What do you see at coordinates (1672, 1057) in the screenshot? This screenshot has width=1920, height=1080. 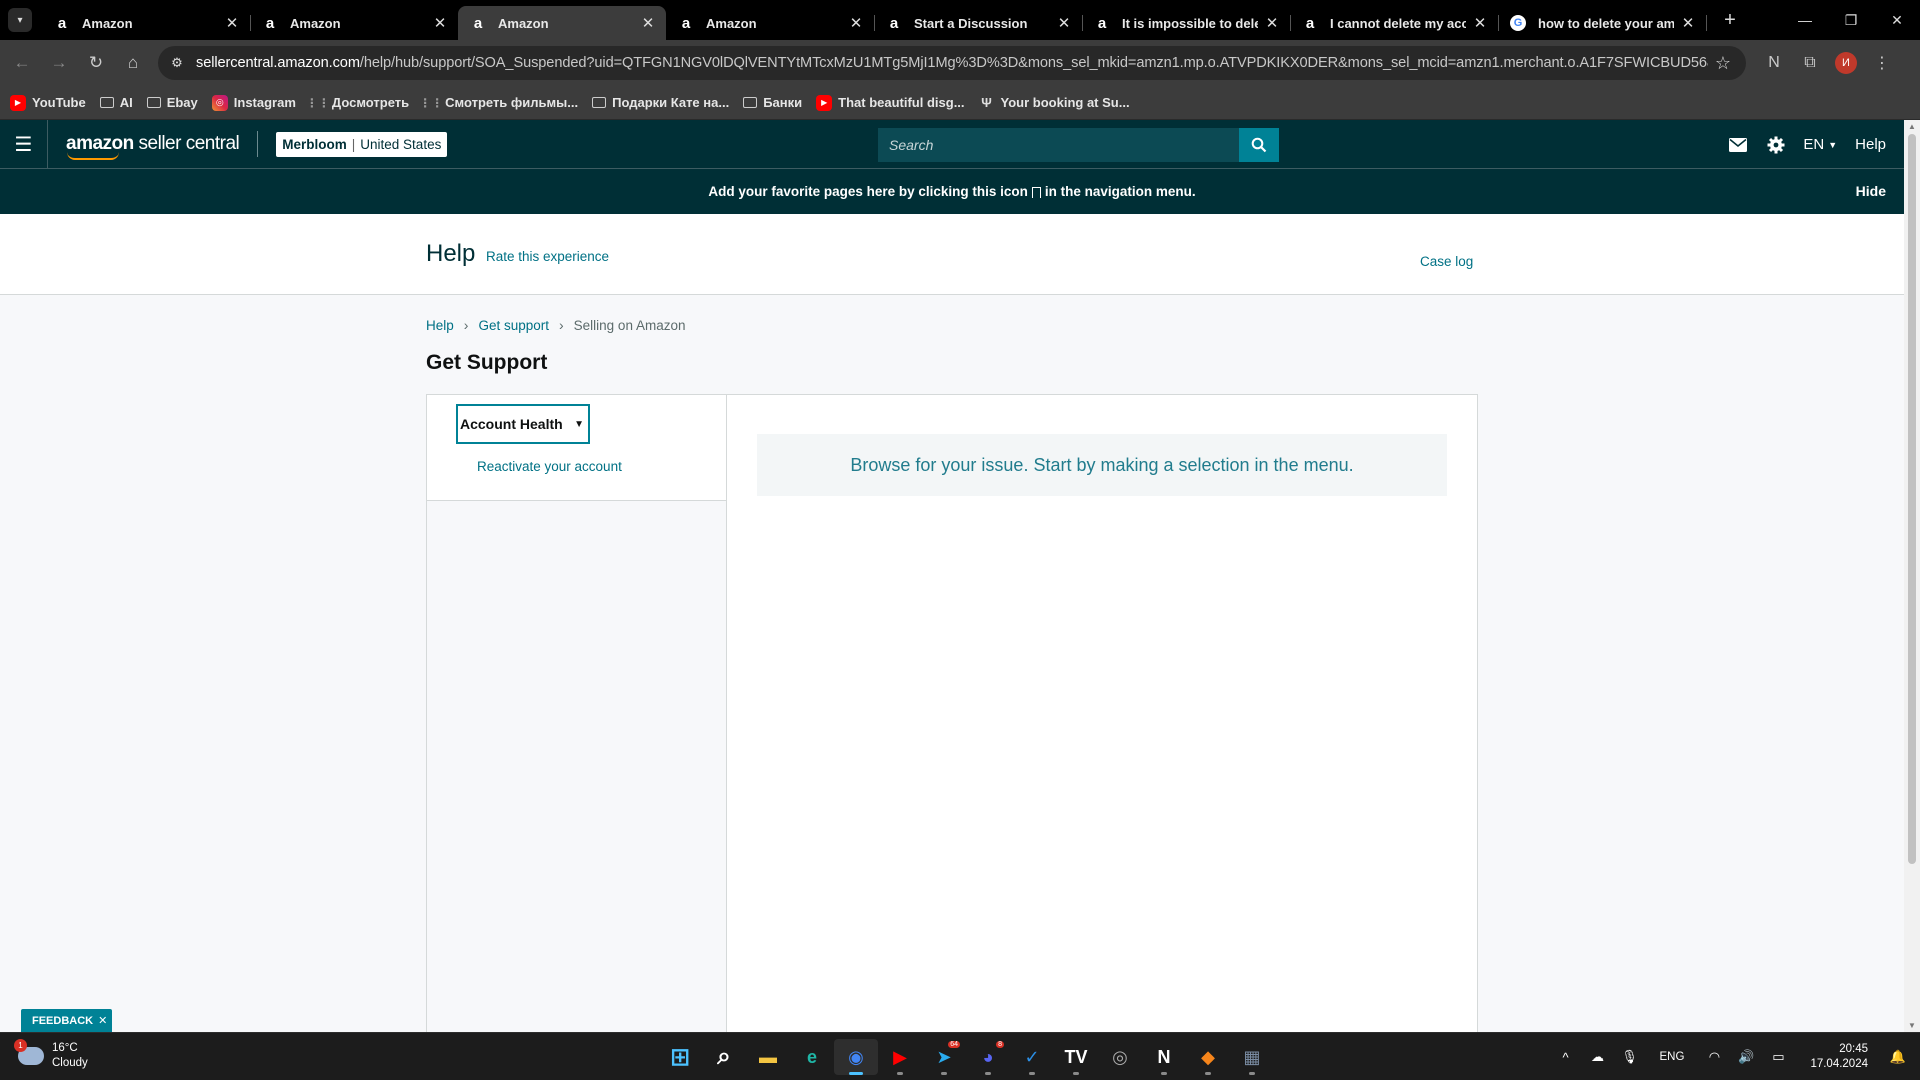 I see `input-language: ENG` at bounding box center [1672, 1057].